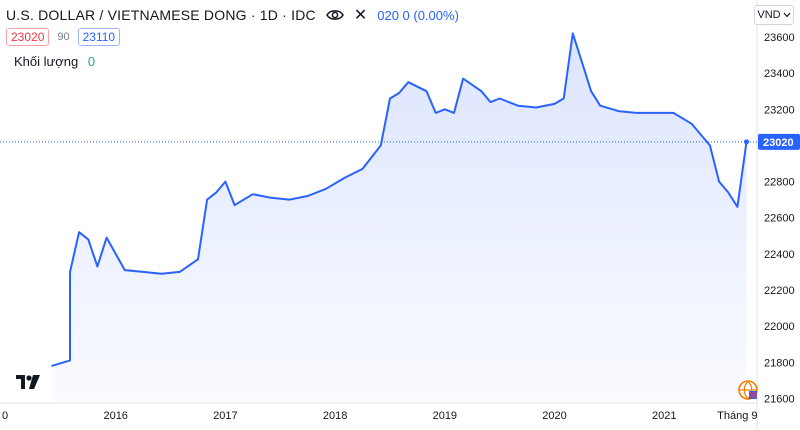  I want to click on x-tick-label: 2021, so click(664, 416).